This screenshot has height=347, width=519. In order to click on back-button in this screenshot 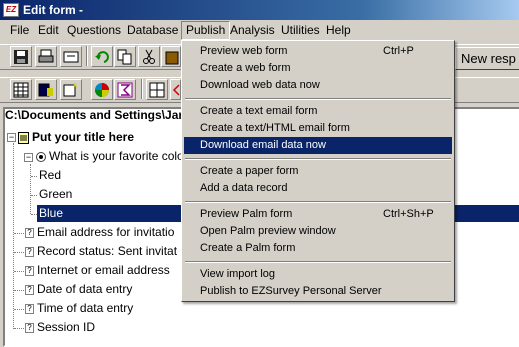, I will do `click(175, 89)`.